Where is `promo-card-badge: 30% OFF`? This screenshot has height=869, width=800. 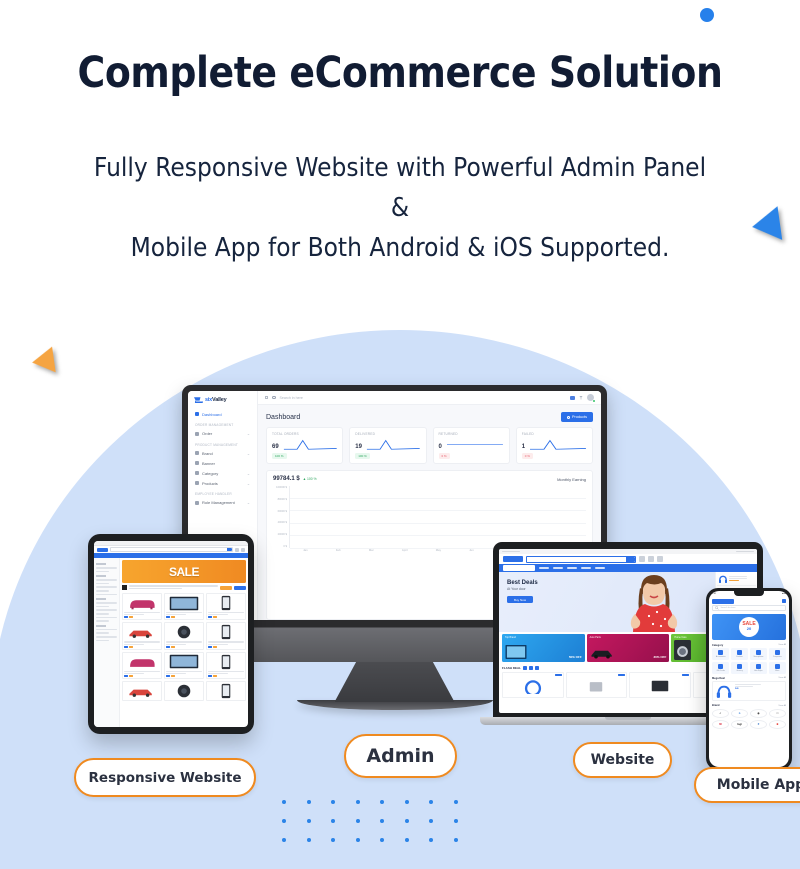 promo-card-badge: 30% OFF is located at coordinates (660, 657).